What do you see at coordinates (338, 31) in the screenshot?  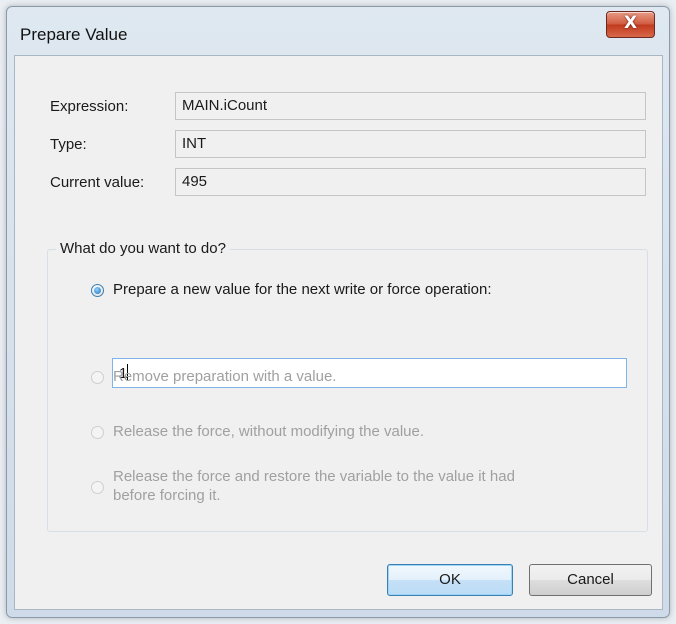 I see `title-bar: Prepare Value X` at bounding box center [338, 31].